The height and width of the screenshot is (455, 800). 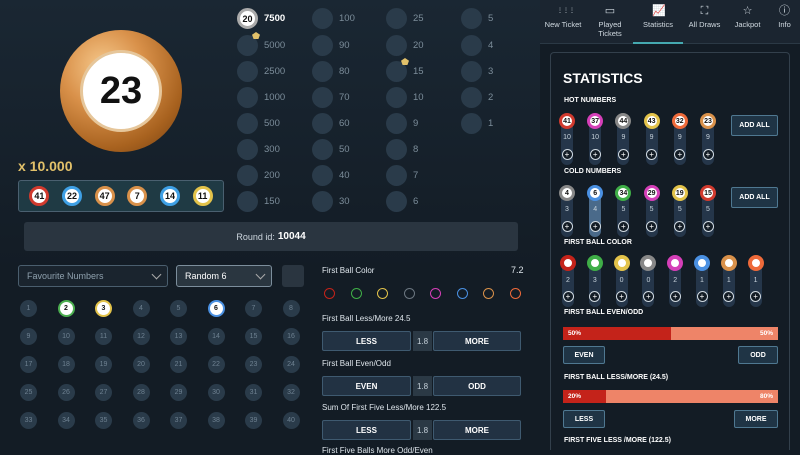 What do you see at coordinates (623, 137) in the screenshot?
I see `hot-count: 9` at bounding box center [623, 137].